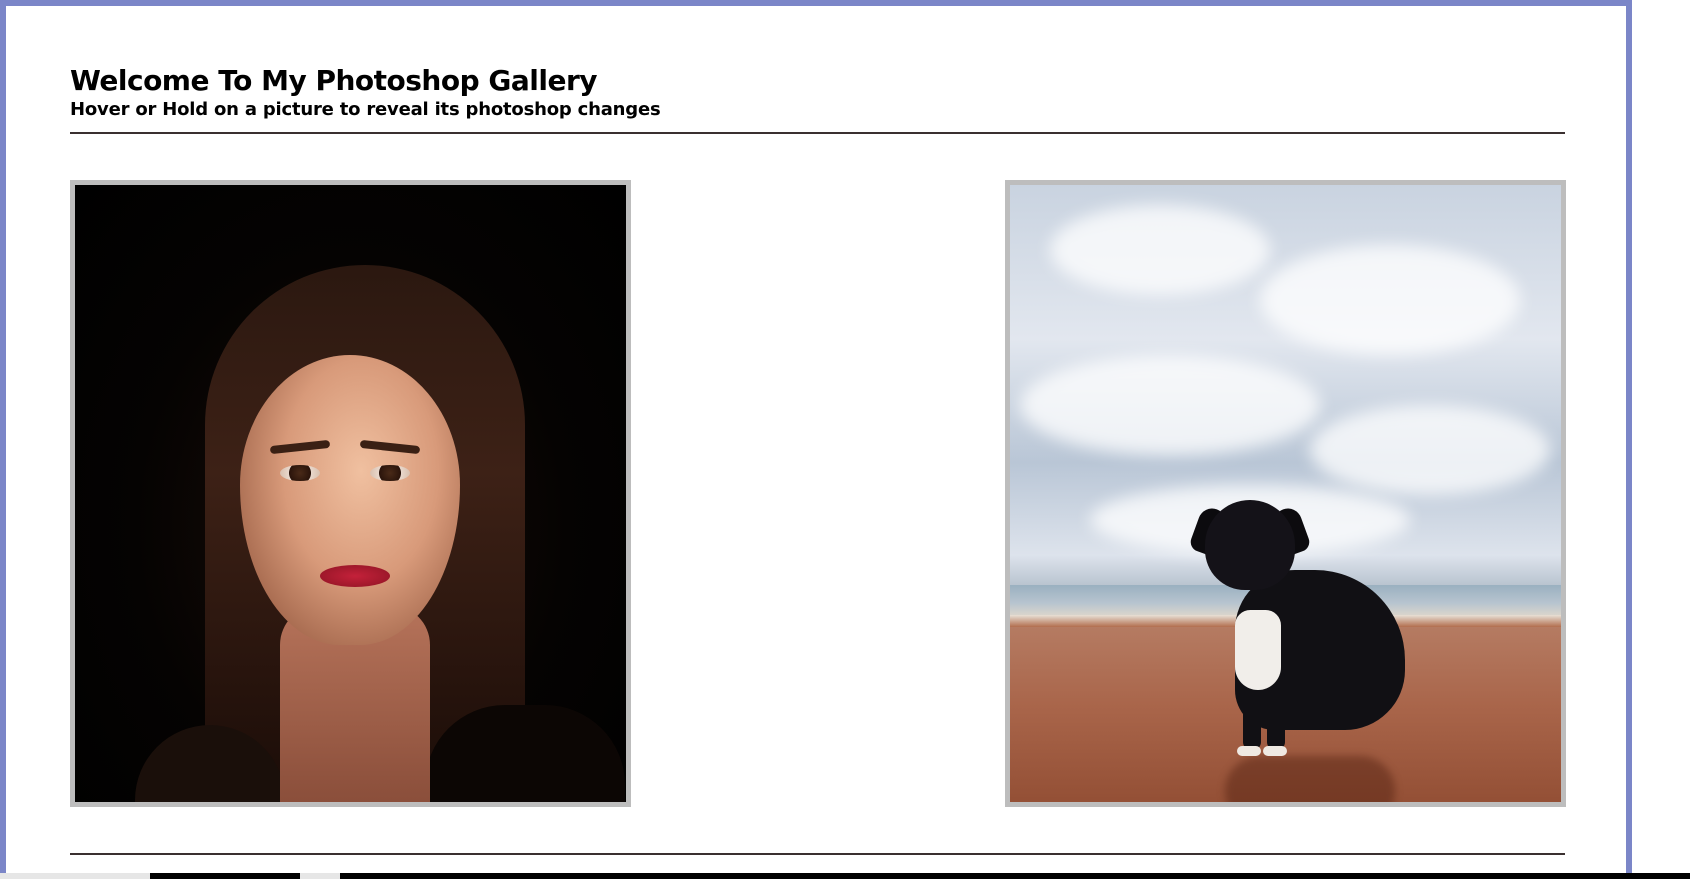 The height and width of the screenshot is (879, 1690). Describe the element at coordinates (1296, 651) in the screenshot. I see `dog` at that location.